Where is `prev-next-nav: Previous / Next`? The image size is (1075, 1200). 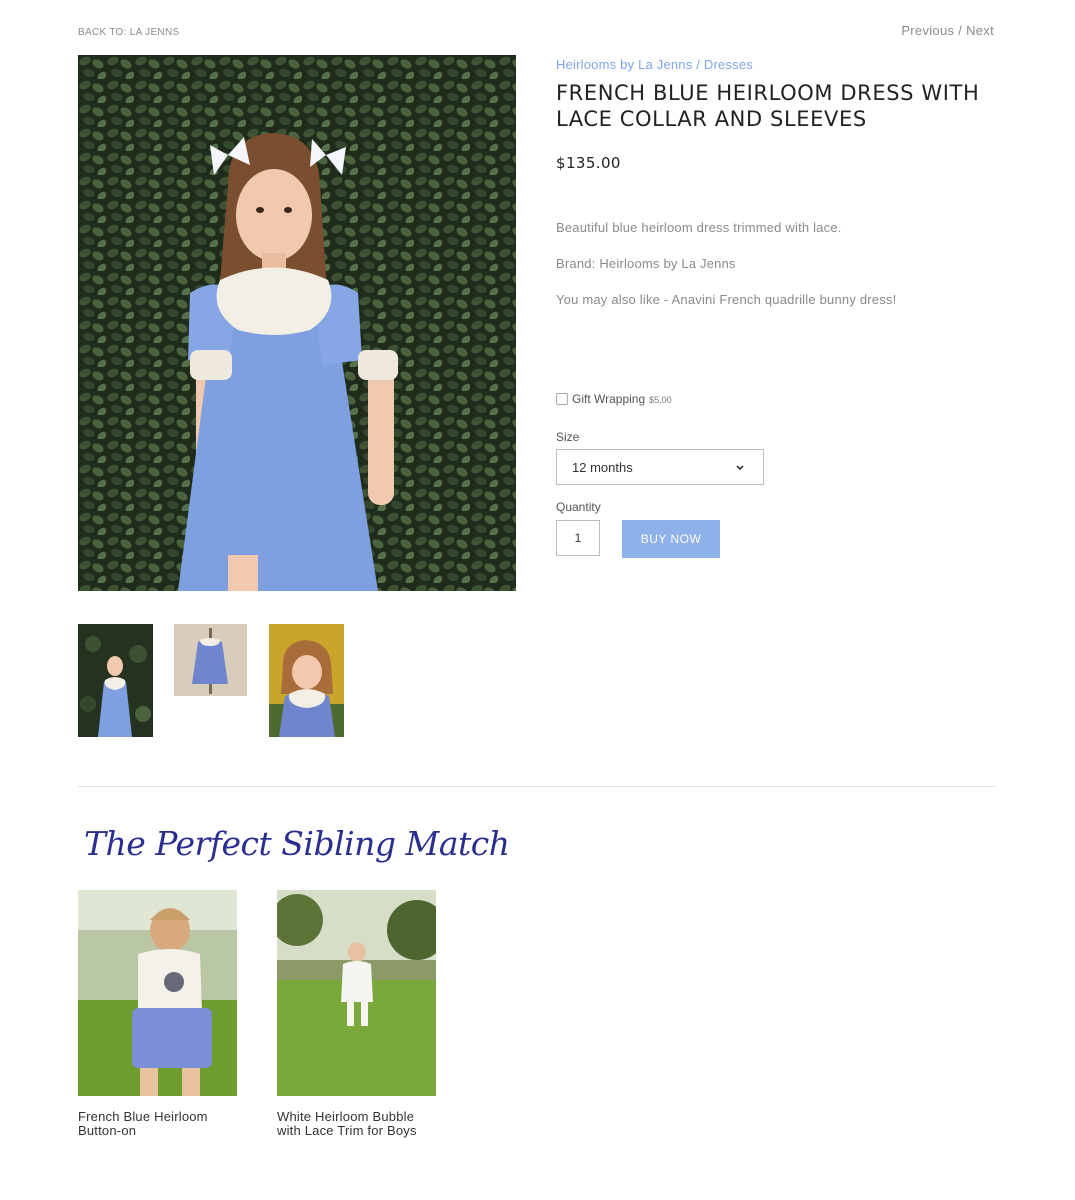
prev-next-nav: Previous / Next is located at coordinates (947, 30).